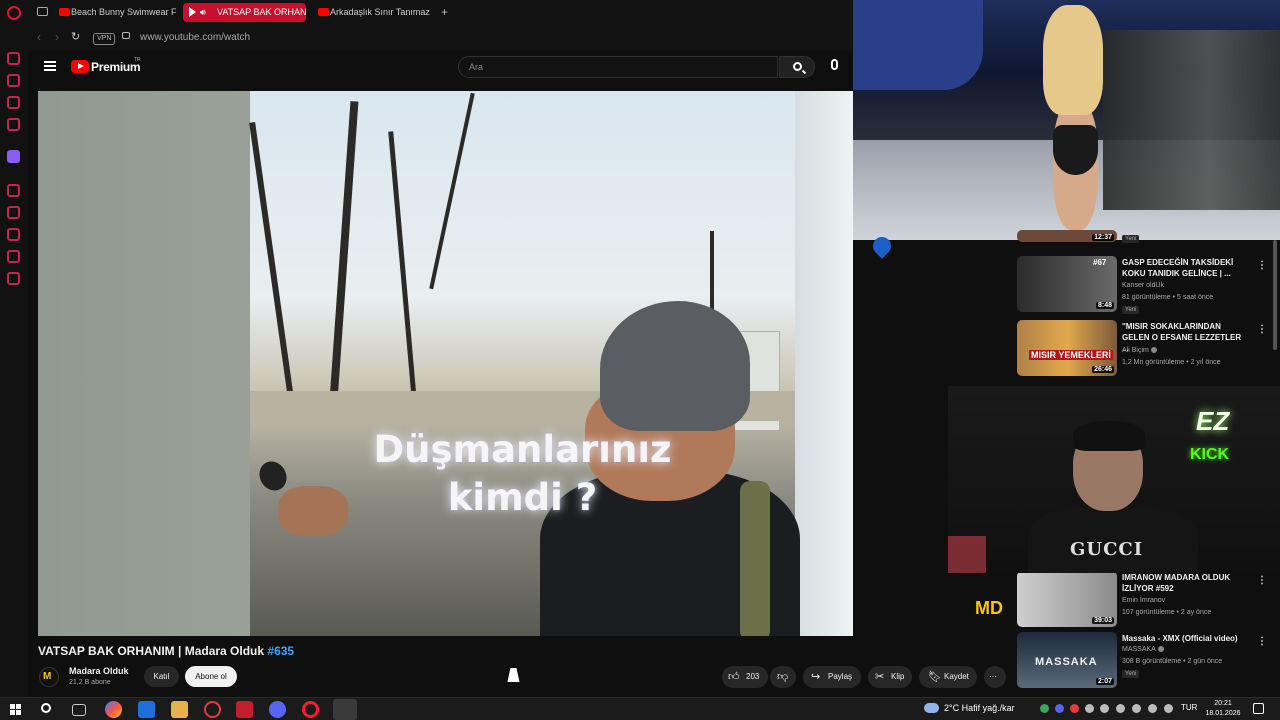 The height and width of the screenshot is (720, 1280). Describe the element at coordinates (783, 677) in the screenshot. I see `dislike-button: 👎︎` at that location.